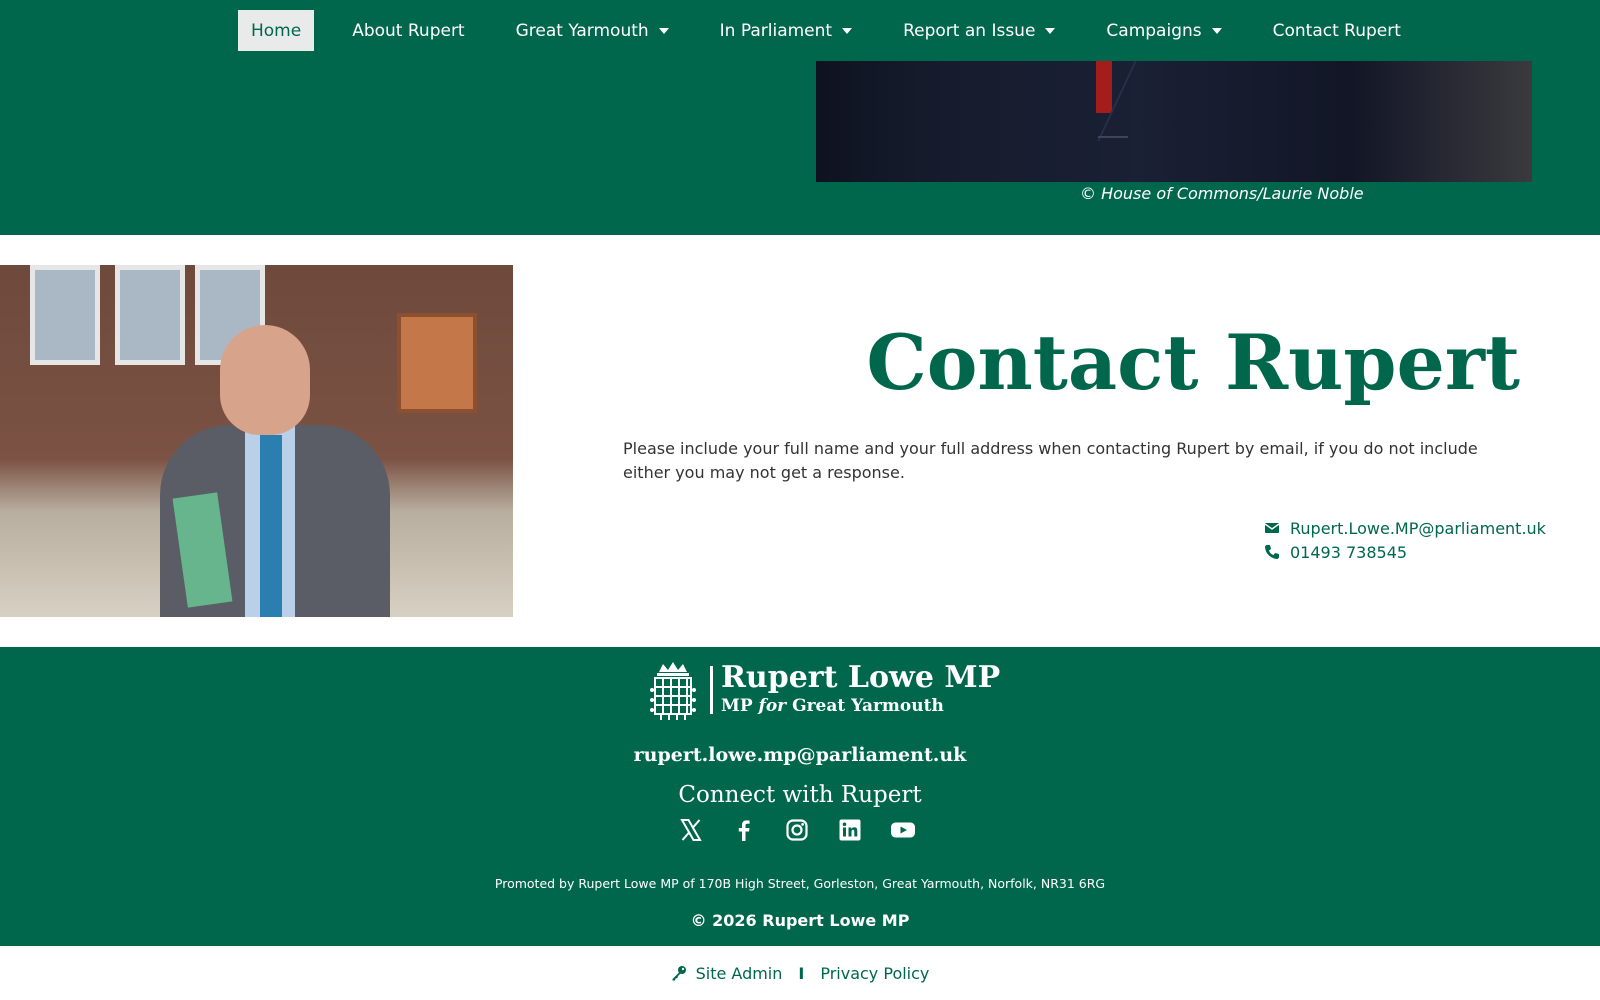 The width and height of the screenshot is (1600, 1000). Describe the element at coordinates (861, 677) in the screenshot. I see `logo-name: Rupert Lowe MP` at that location.